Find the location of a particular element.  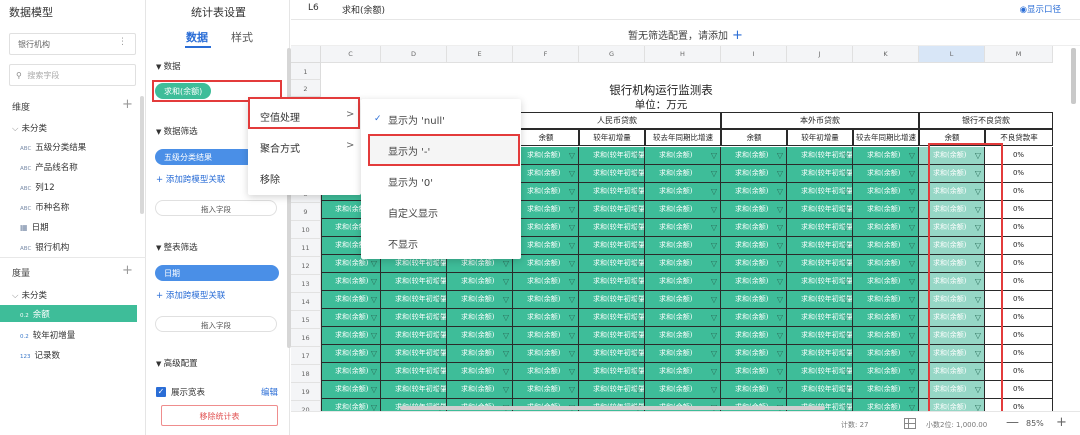

advanced-section-header: ▼ 高级配置 is located at coordinates (177, 363).